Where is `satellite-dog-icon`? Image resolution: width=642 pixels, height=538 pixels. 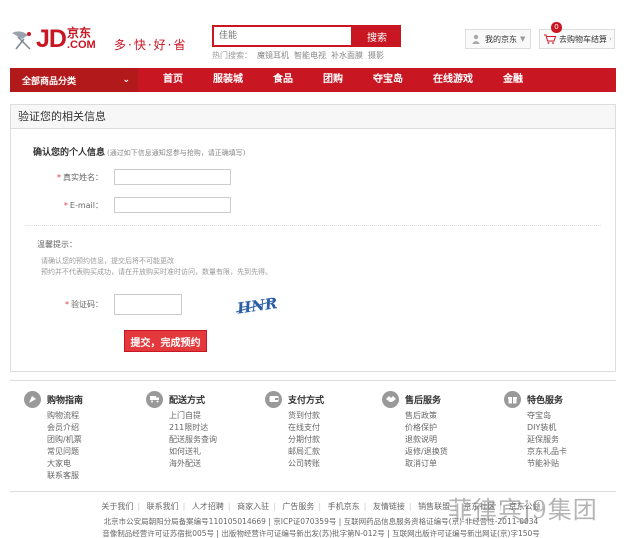 satellite-dog-icon is located at coordinates (23, 39).